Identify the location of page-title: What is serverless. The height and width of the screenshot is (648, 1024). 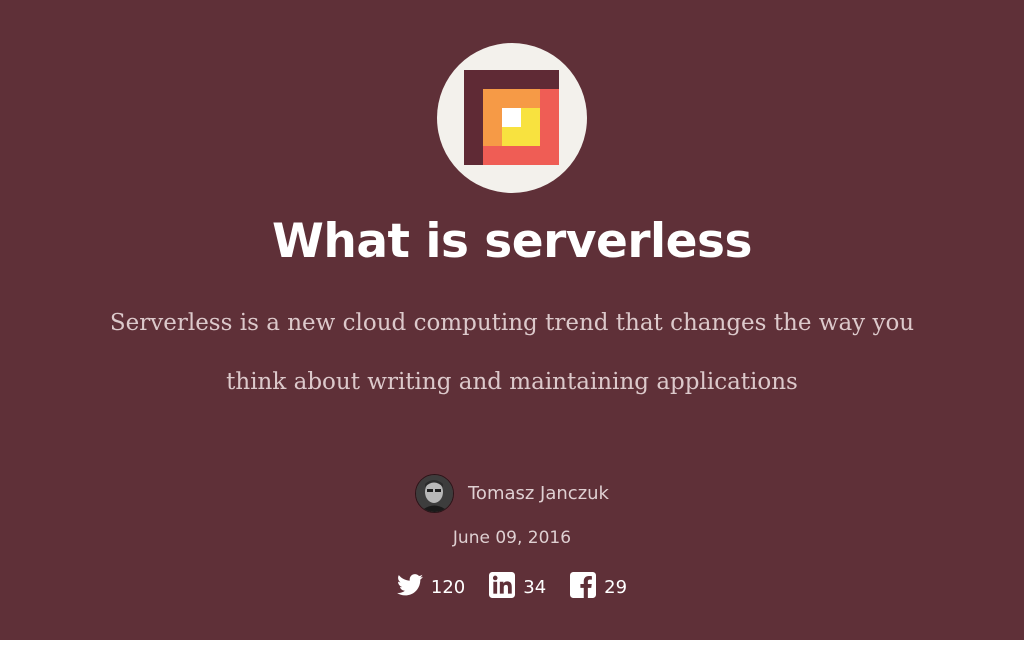
(512, 241).